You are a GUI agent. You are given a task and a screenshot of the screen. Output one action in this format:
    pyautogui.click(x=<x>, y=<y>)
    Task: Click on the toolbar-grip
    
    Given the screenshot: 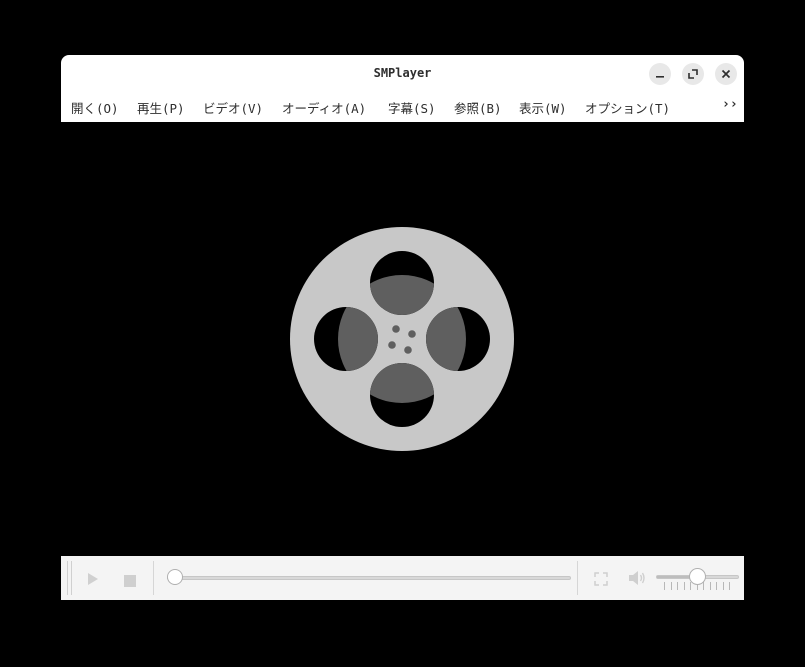 What is the action you would take?
    pyautogui.click(x=67, y=578)
    